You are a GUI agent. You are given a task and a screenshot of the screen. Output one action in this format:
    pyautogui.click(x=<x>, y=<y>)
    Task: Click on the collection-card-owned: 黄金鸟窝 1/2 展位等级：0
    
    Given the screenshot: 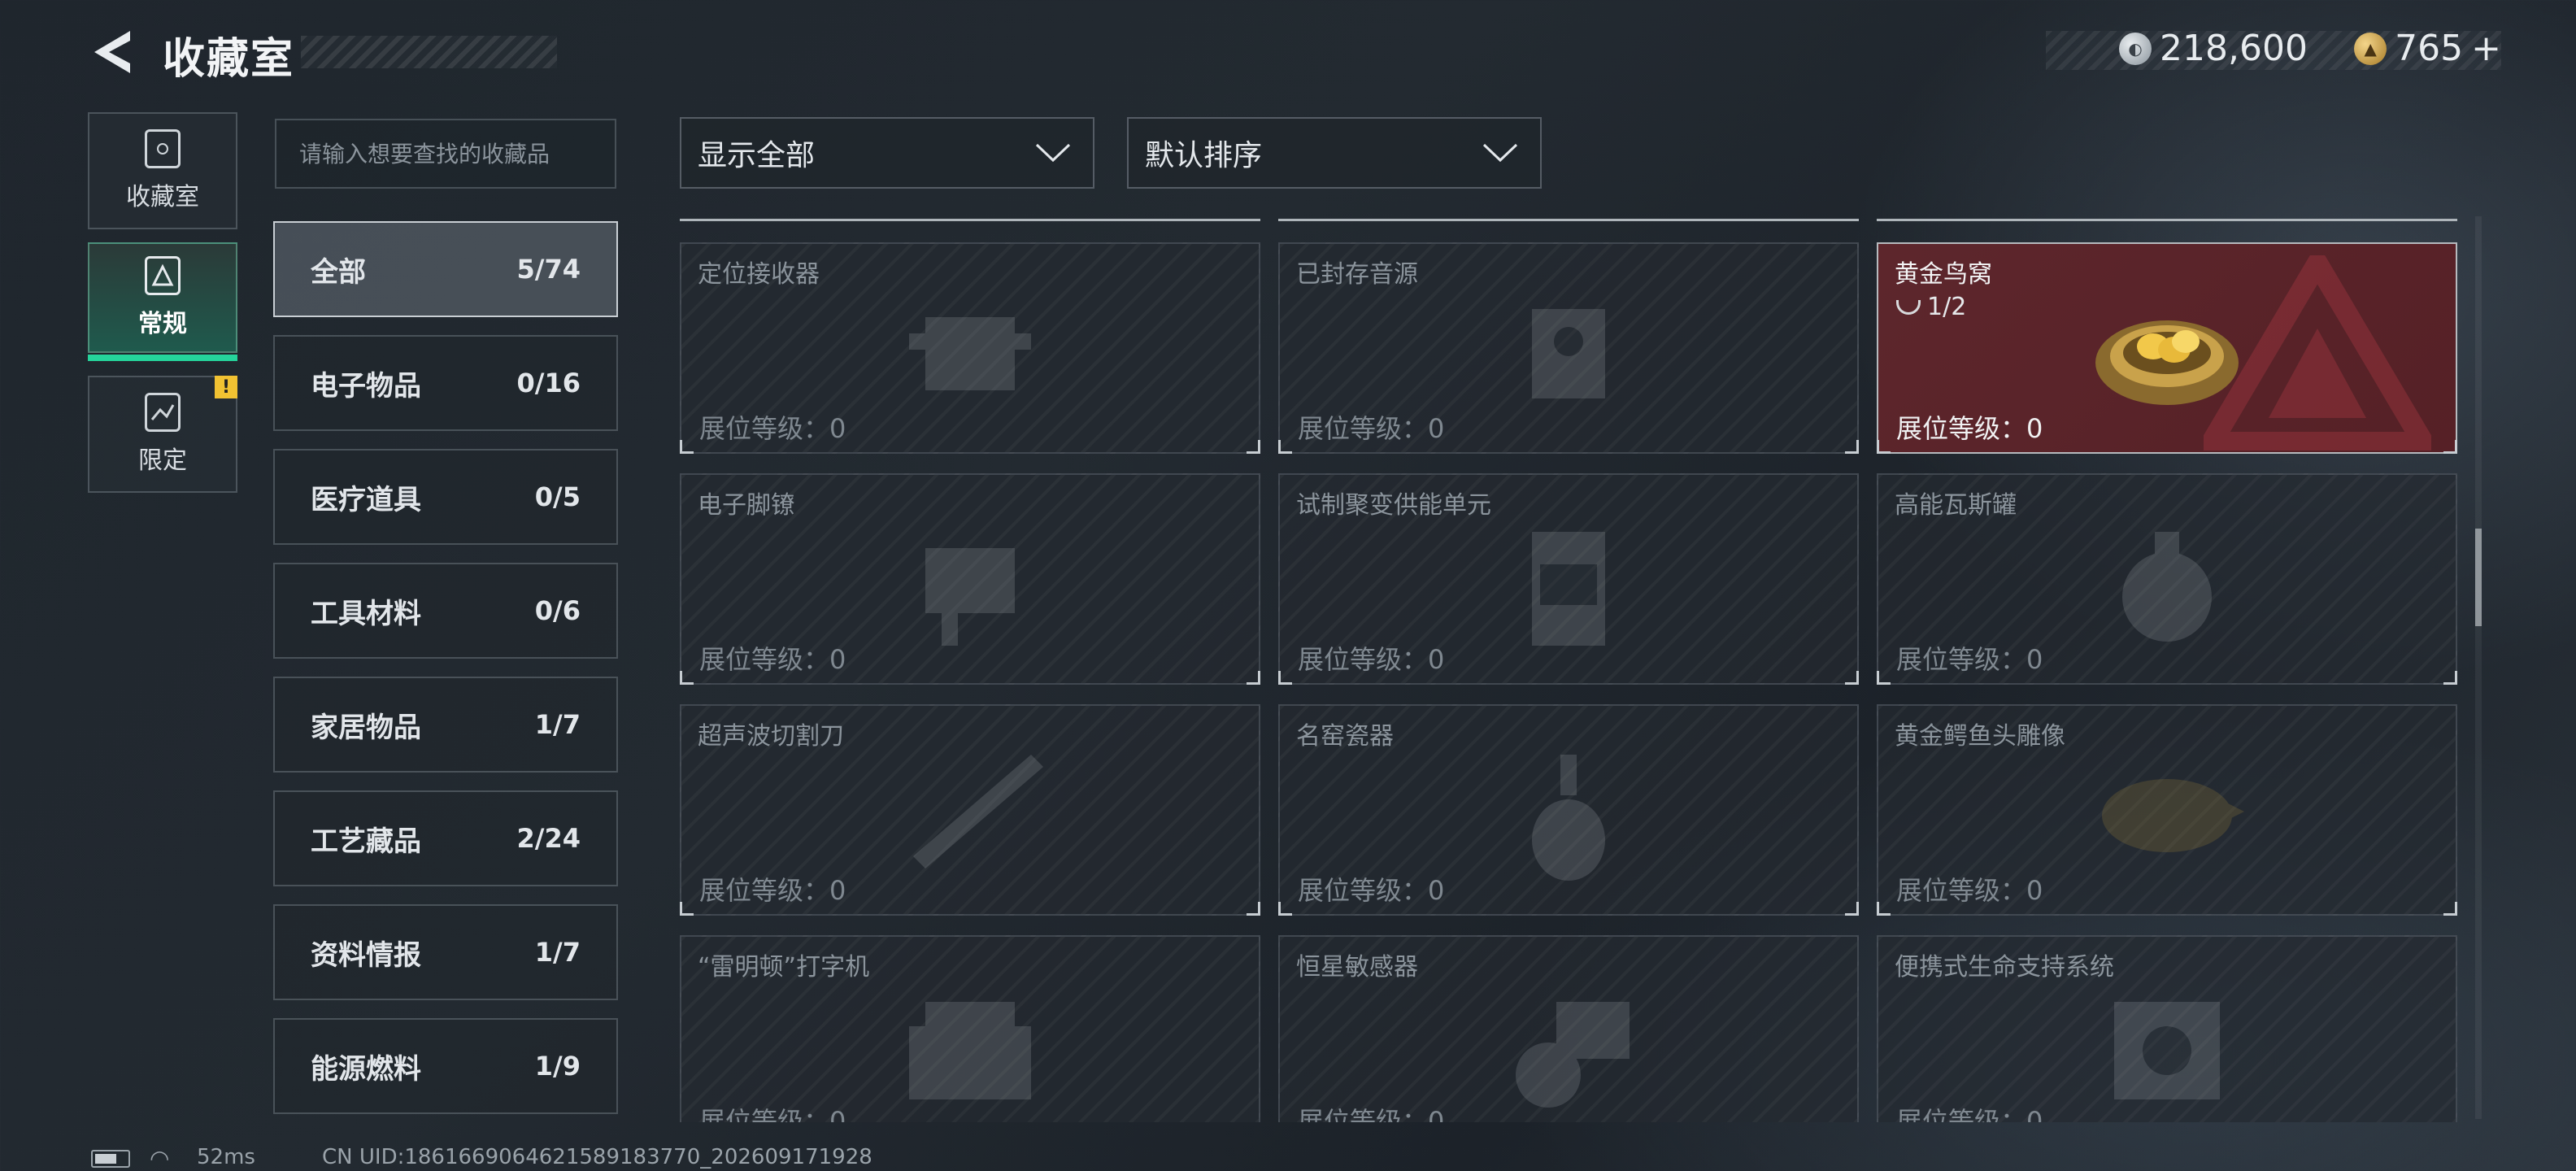 What is the action you would take?
    pyautogui.click(x=2167, y=348)
    